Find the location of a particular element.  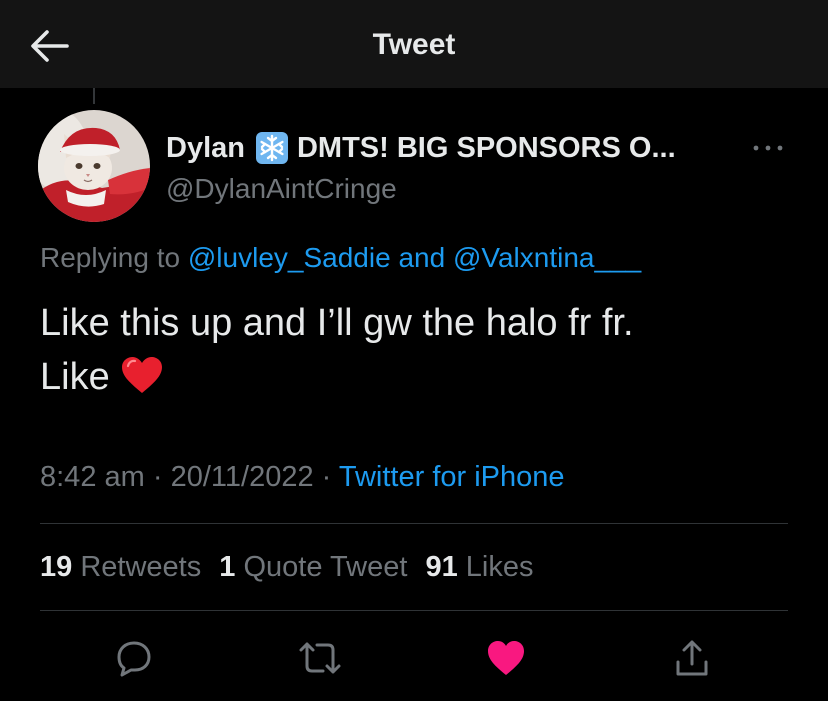

avatar is located at coordinates (94, 166).